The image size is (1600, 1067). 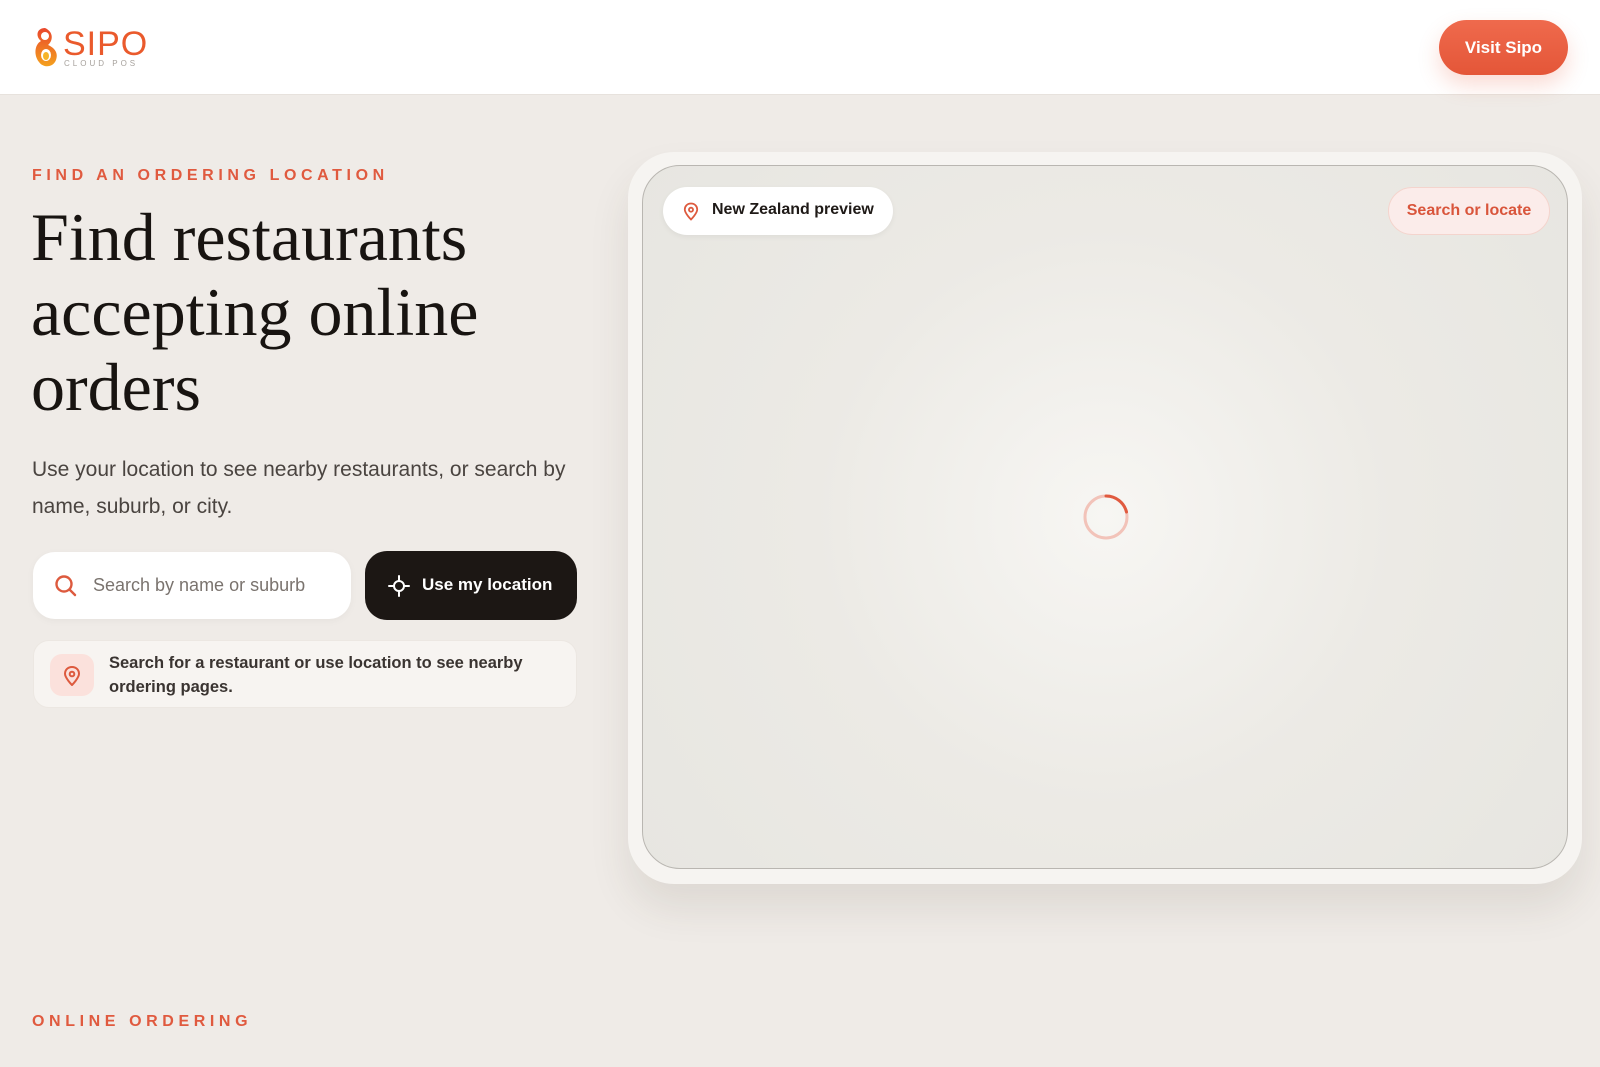 I want to click on search-box, so click(x=192, y=585).